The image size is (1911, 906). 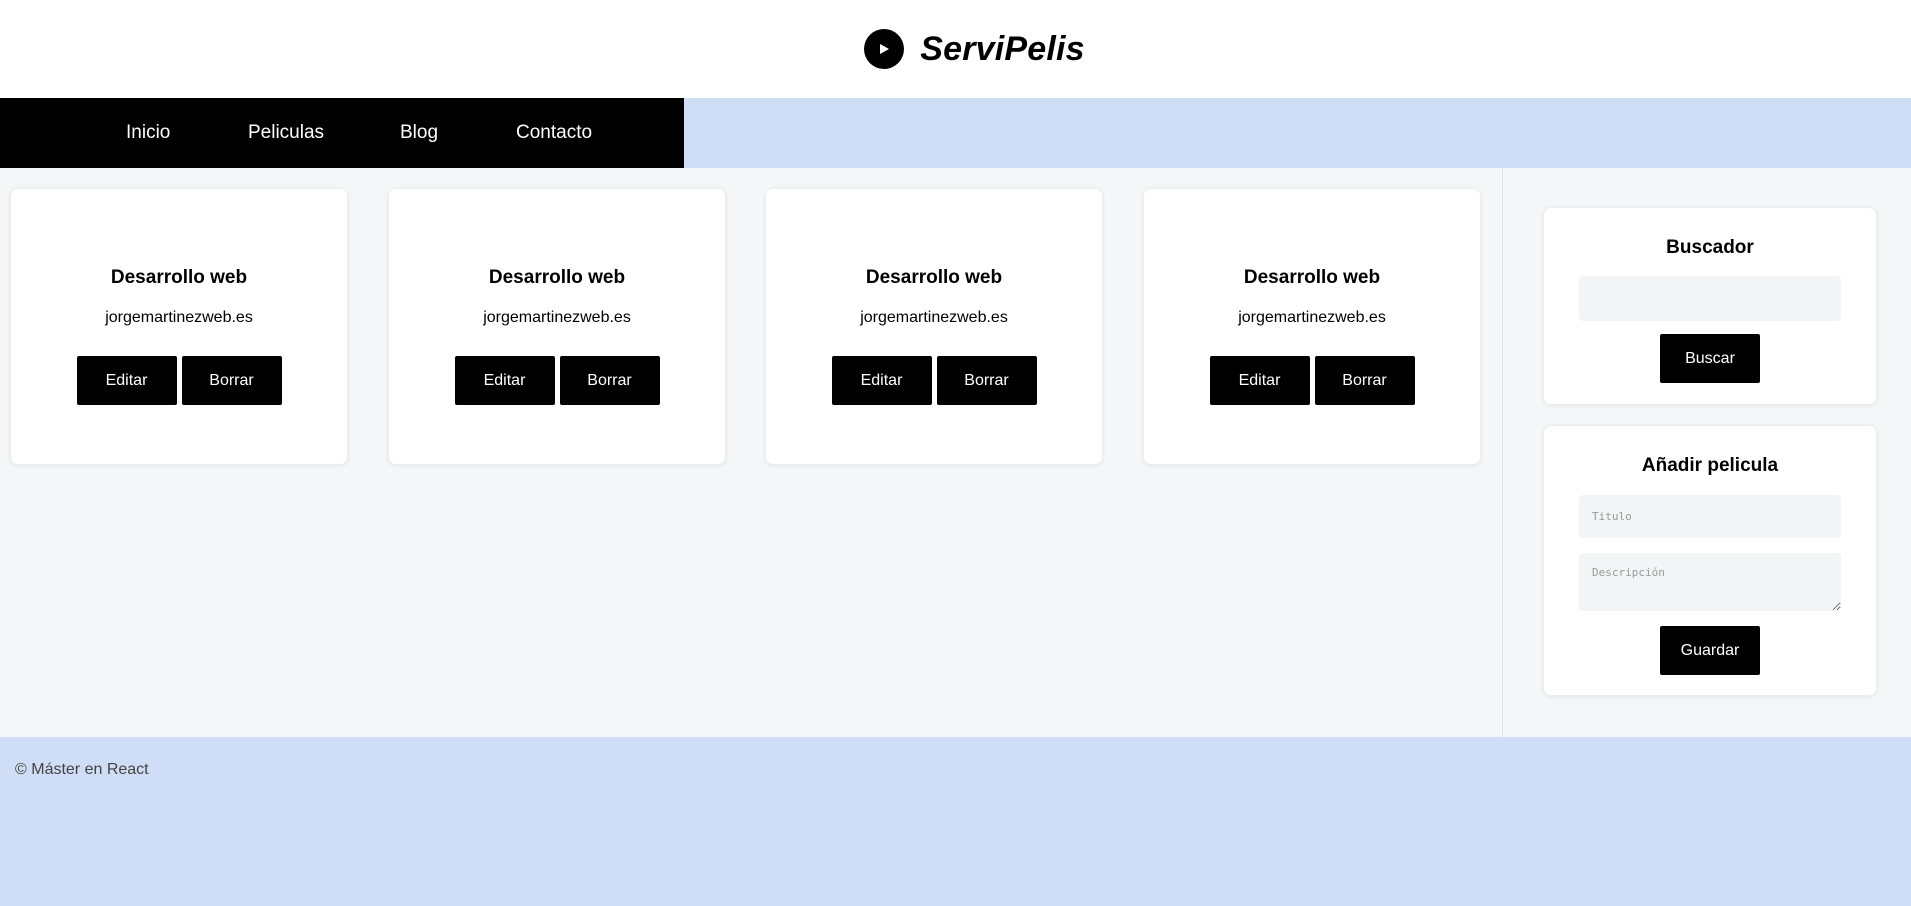 I want to click on sidebar: Buscador Buscar Añadir pelicula Guardar, so click(x=1706, y=452).